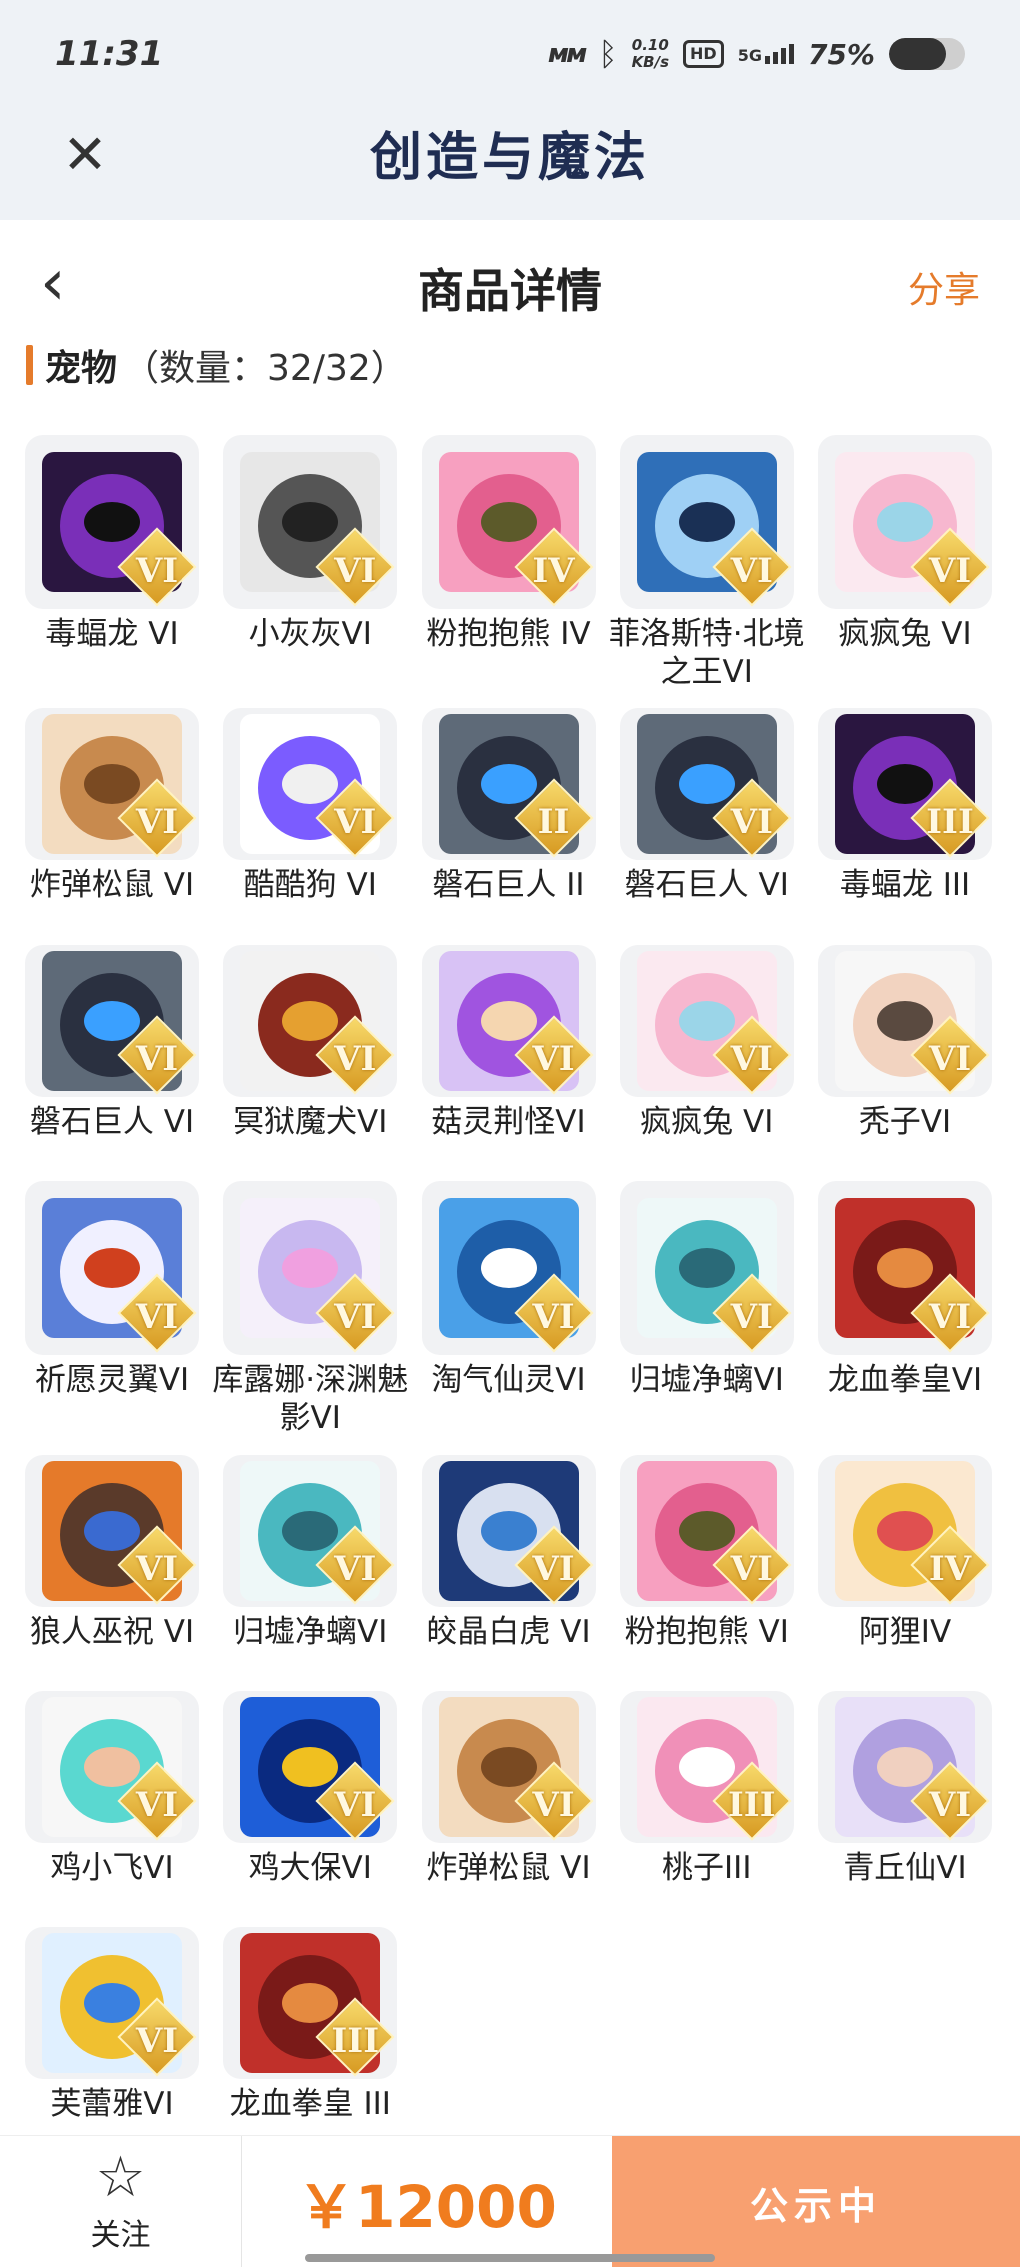  I want to click on follow-button: ☆ 关注, so click(121, 2201).